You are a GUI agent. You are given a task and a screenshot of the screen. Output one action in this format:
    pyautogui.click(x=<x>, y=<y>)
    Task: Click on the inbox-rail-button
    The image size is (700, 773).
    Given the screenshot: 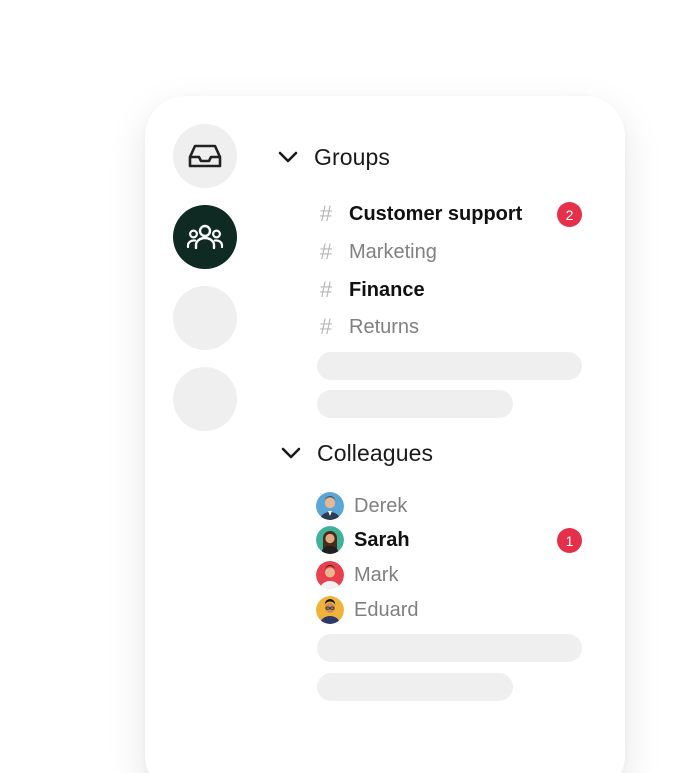 What is the action you would take?
    pyautogui.click(x=205, y=156)
    